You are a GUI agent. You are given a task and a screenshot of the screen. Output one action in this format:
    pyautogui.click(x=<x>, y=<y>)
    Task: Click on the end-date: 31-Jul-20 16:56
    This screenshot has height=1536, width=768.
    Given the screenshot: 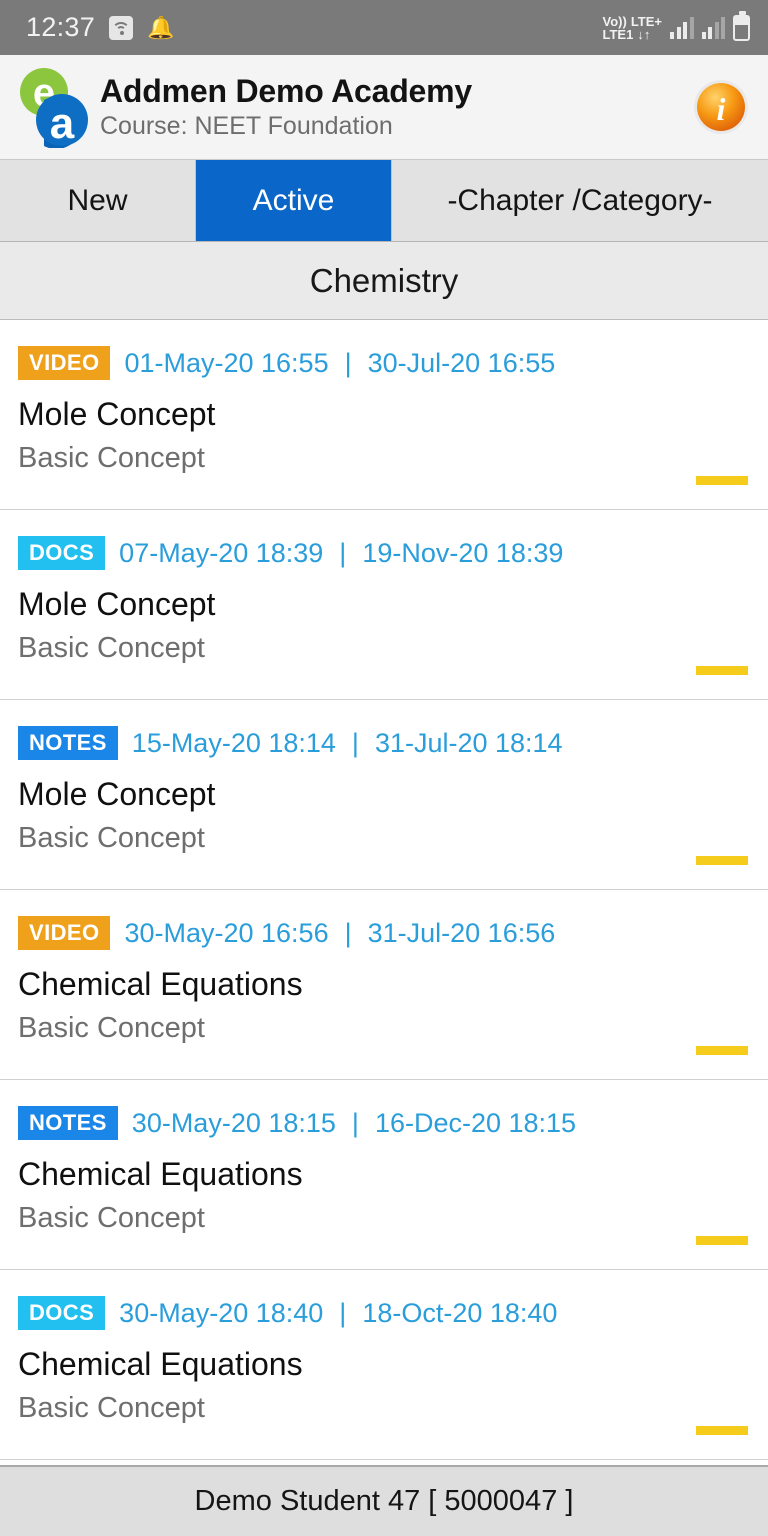 What is the action you would take?
    pyautogui.click(x=461, y=932)
    